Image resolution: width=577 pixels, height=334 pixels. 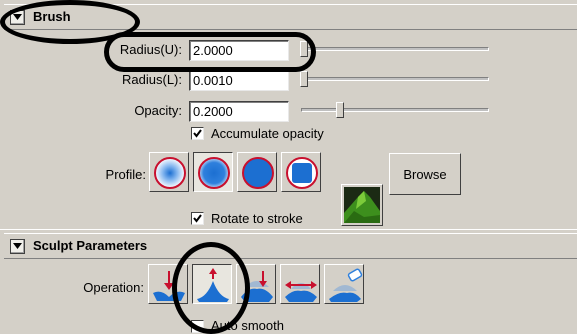 I want to click on square-brush-icon, so click(x=302, y=173).